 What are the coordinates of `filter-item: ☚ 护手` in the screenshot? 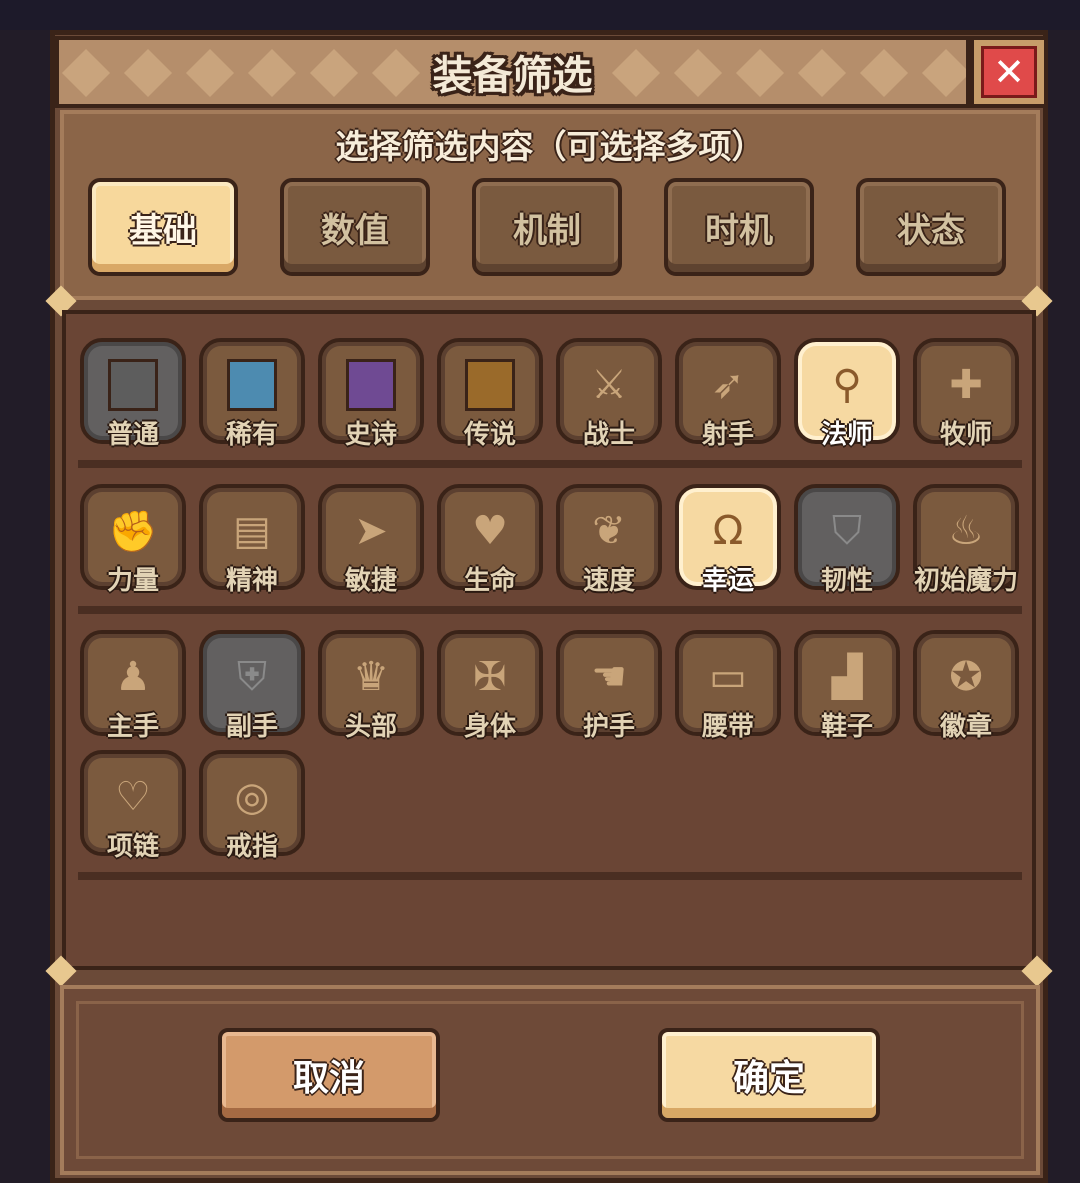 It's located at (609, 686).